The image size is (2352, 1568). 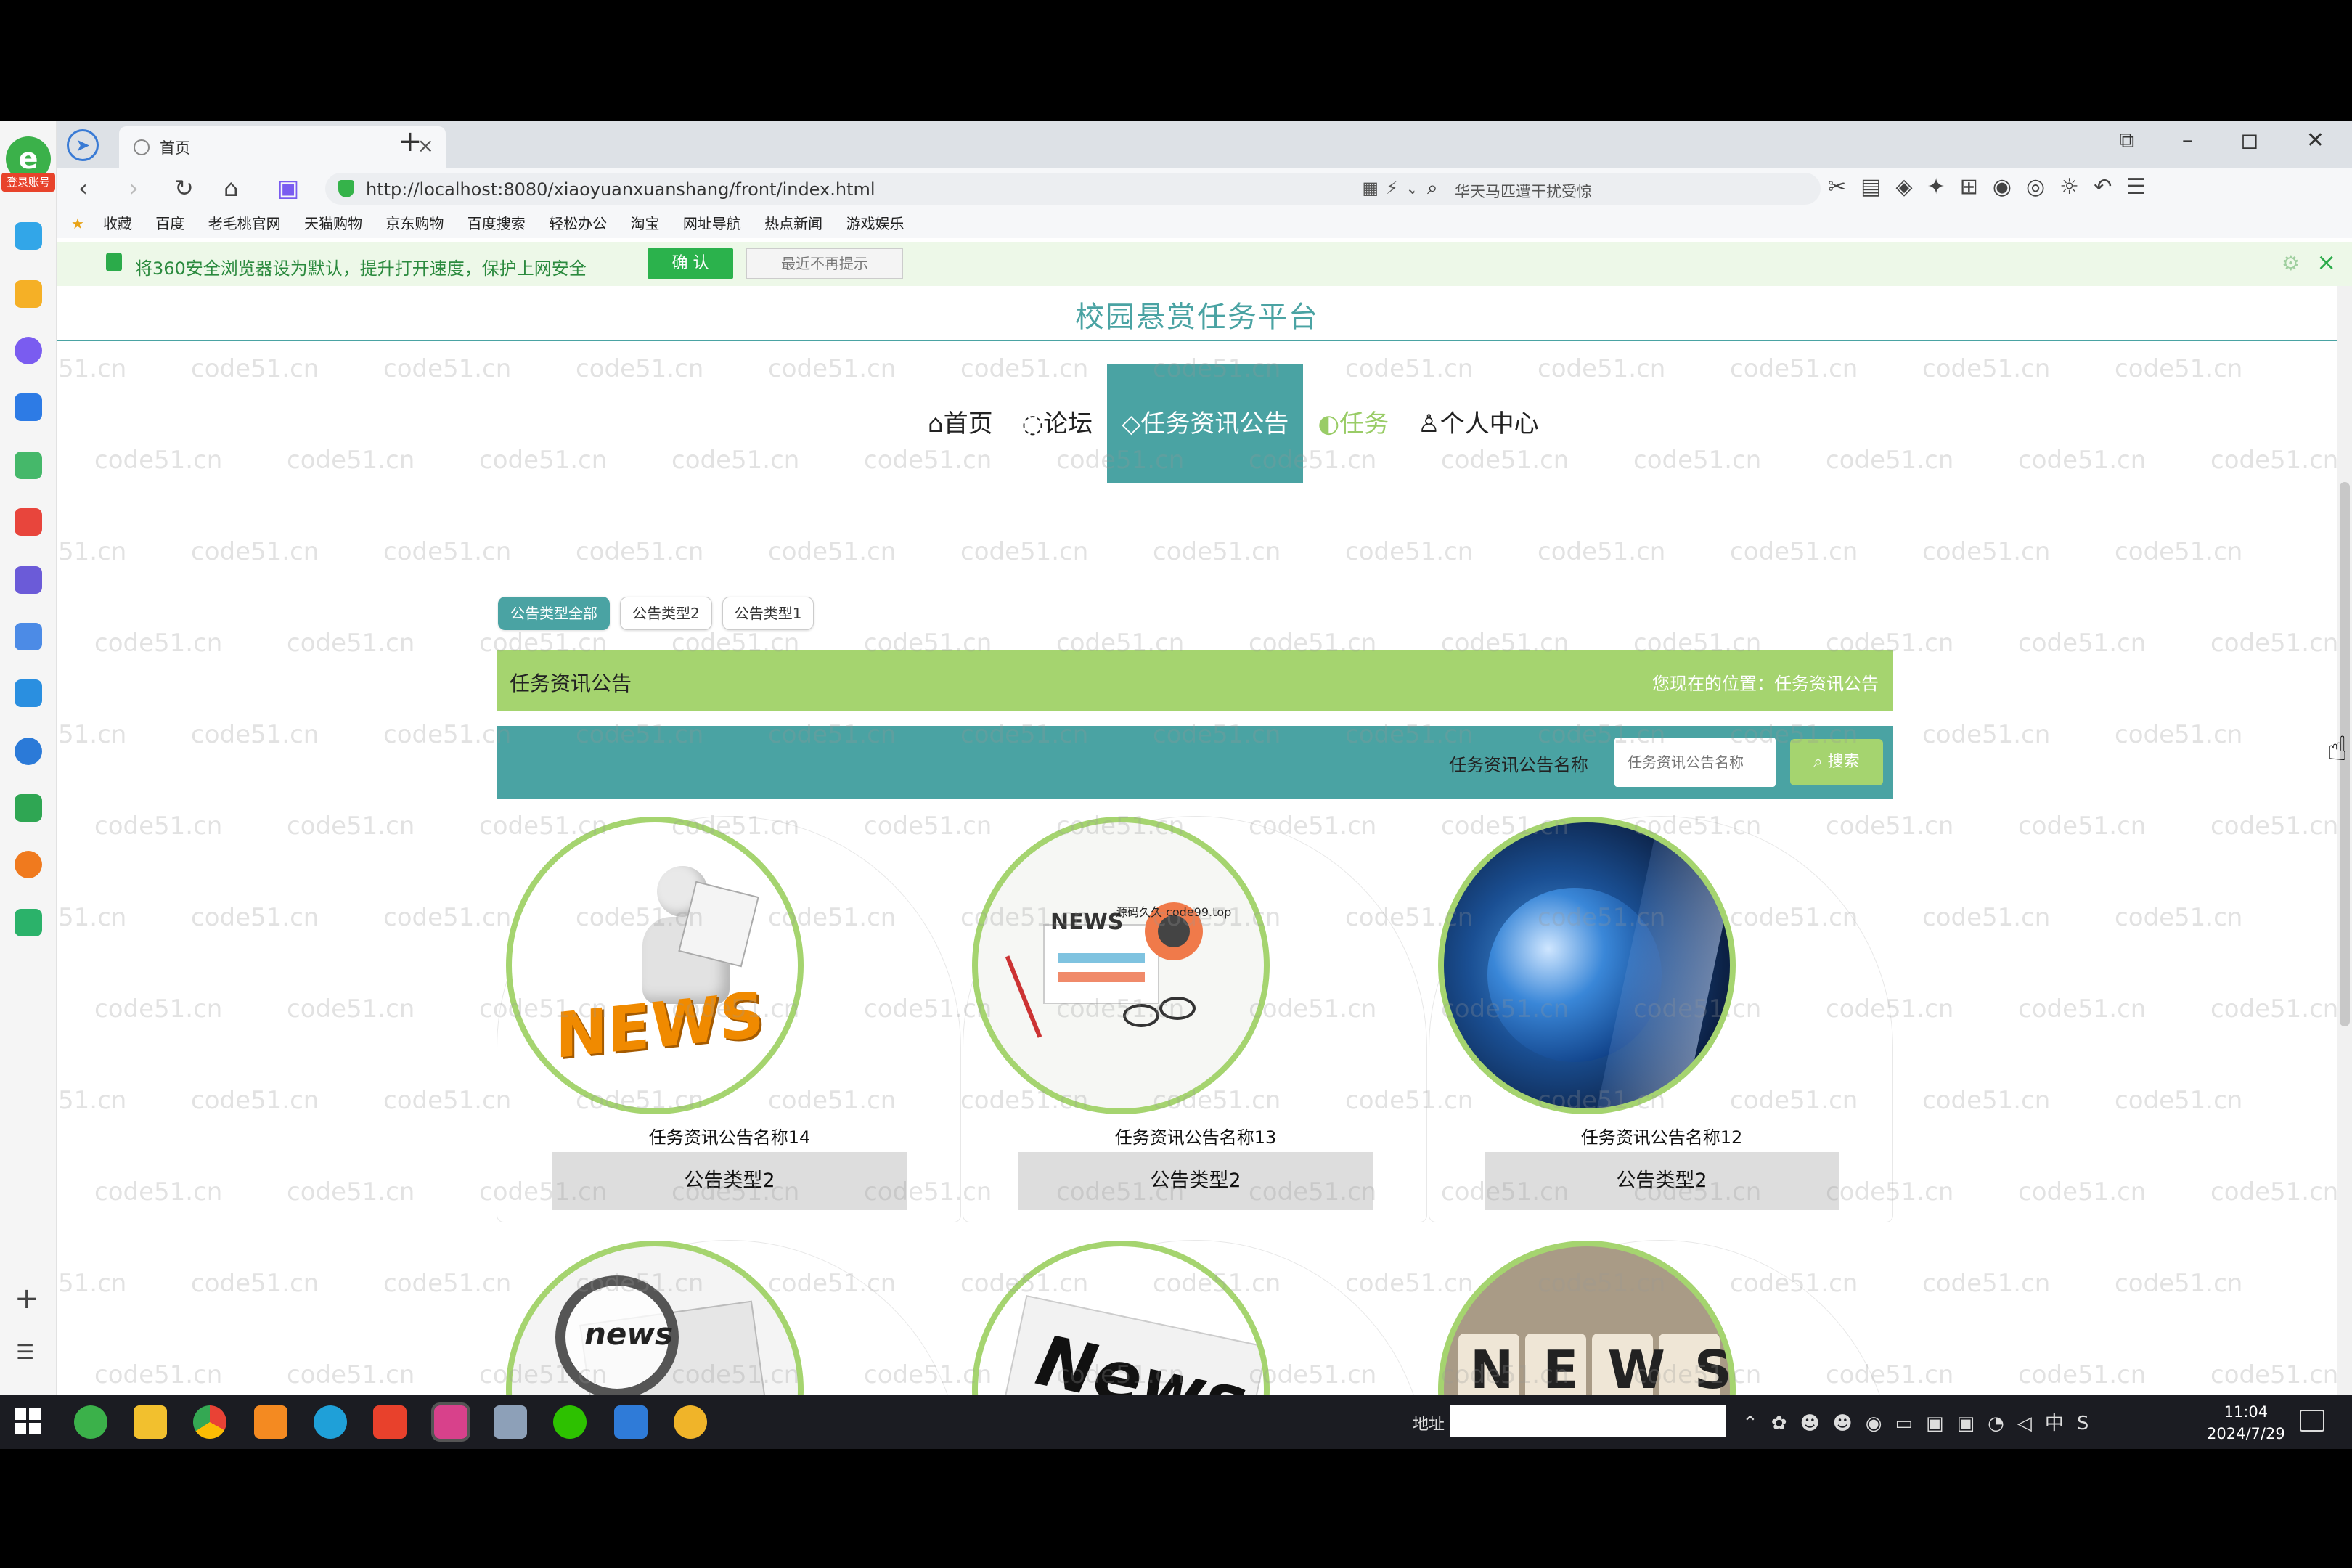 I want to click on bookmark-item: 淘宝, so click(x=645, y=224).